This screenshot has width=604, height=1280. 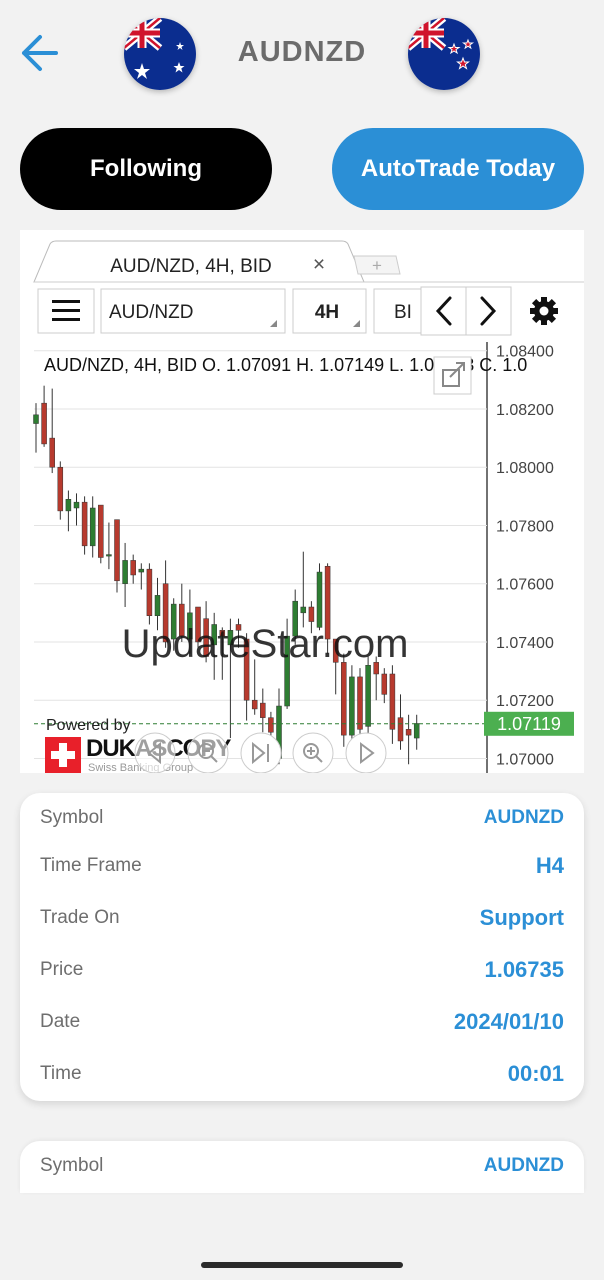 What do you see at coordinates (151, 312) in the screenshot?
I see `symbol-select-value: AUD/NZD` at bounding box center [151, 312].